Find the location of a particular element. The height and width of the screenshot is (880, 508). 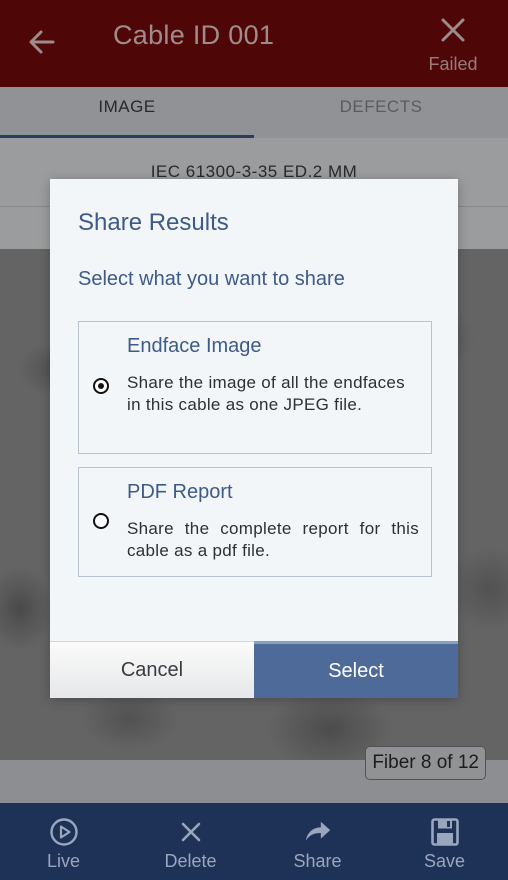

share-button: Share is located at coordinates (317, 841).